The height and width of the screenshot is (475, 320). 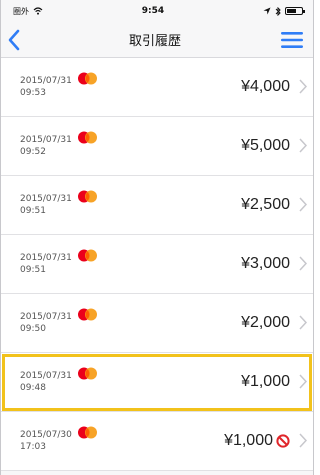 I want to click on location-icon, so click(x=267, y=11).